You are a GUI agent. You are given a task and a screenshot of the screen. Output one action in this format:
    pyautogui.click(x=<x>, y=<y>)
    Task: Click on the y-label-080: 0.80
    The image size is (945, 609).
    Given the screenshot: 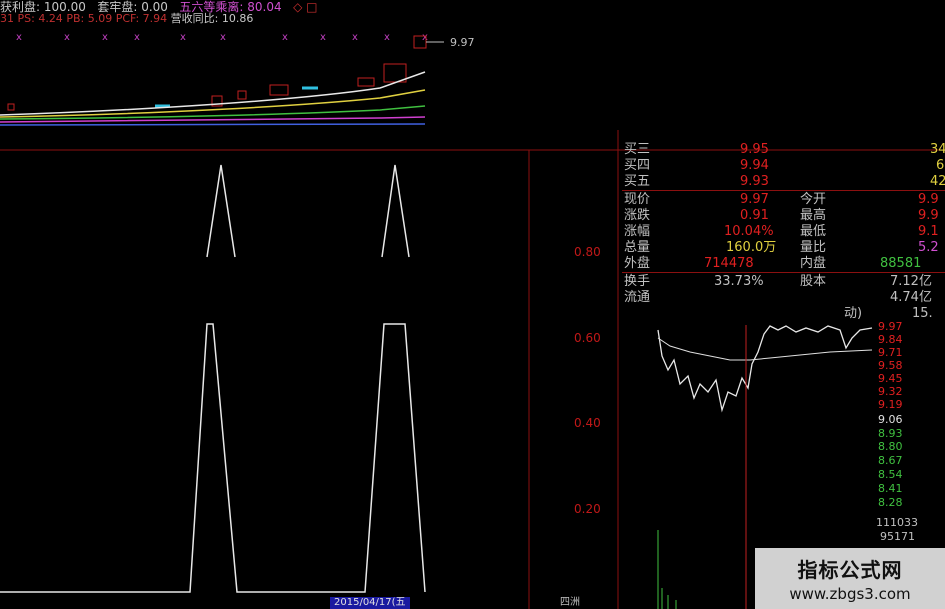 What is the action you would take?
    pyautogui.click(x=587, y=252)
    